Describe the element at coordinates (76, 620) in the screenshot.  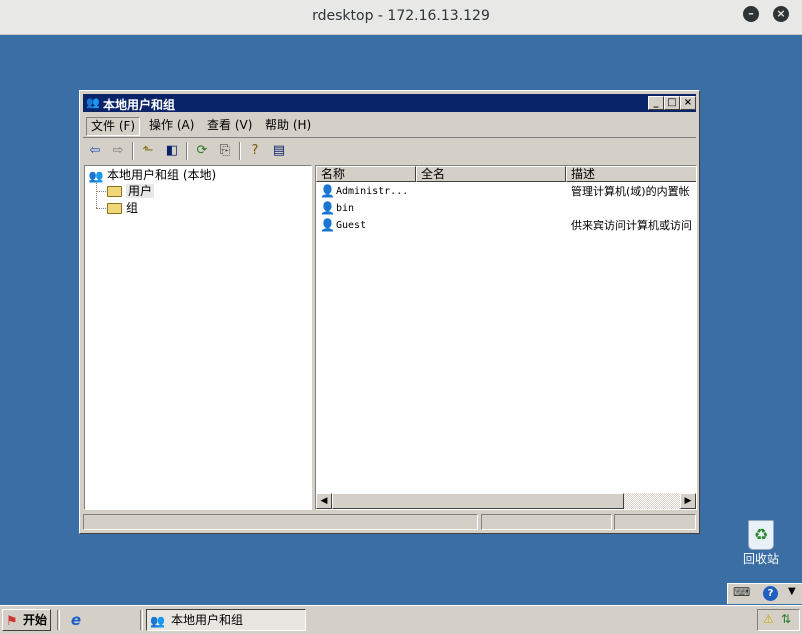
I see `internet-explorer-icon: e` at that location.